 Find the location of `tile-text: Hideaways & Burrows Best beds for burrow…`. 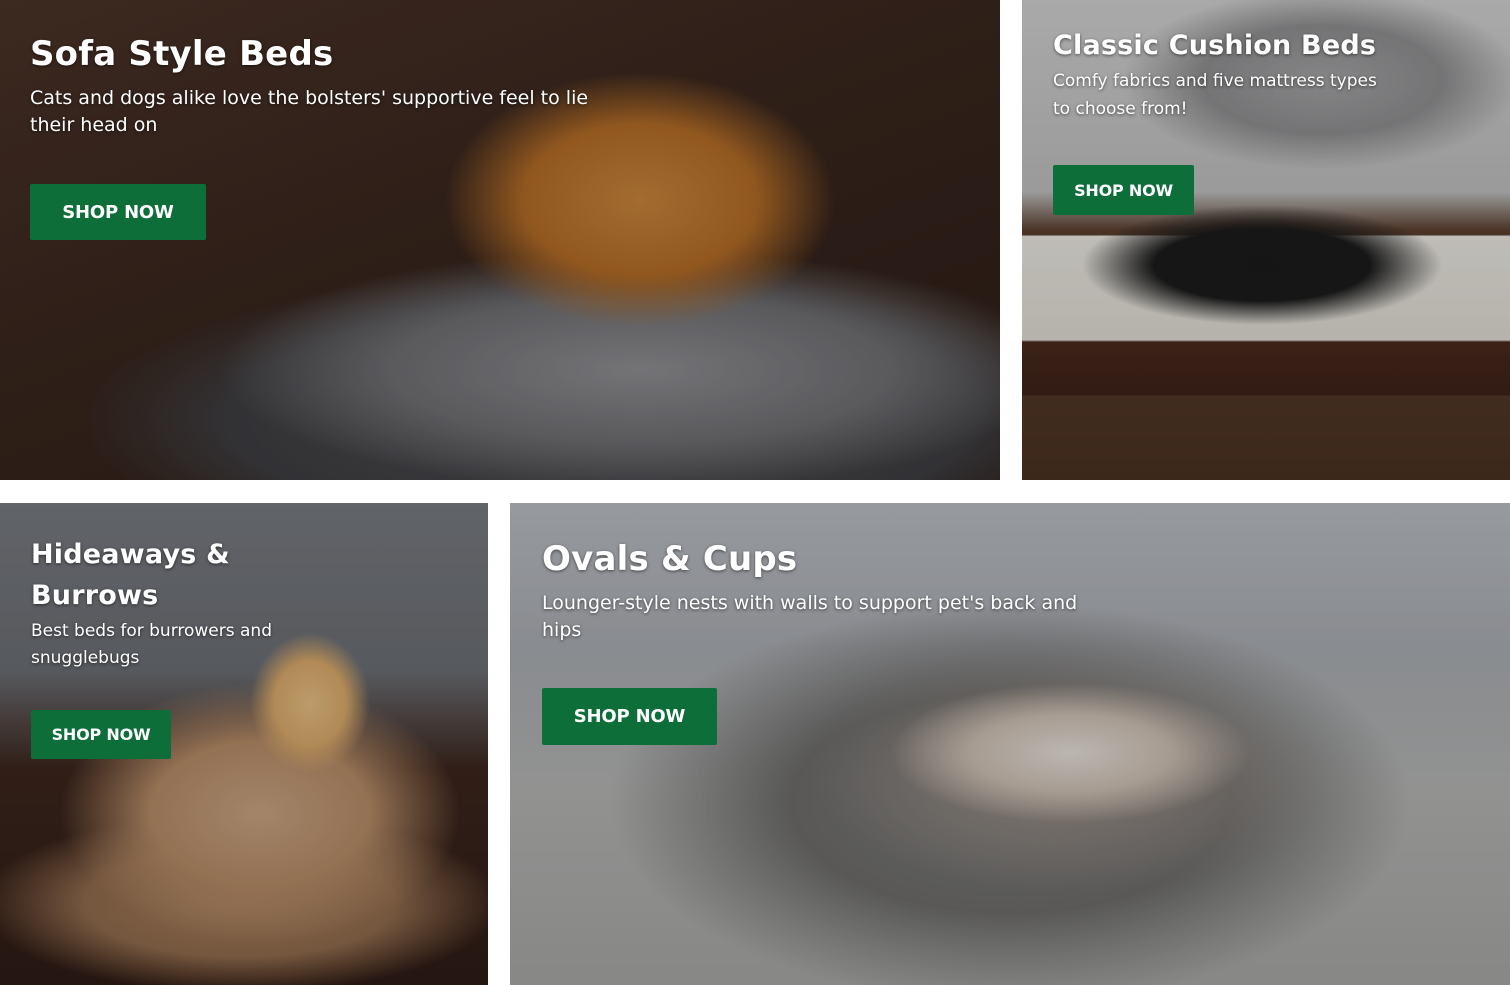

tile-text: Hideaways & Burrows Best beds for burrow… is located at coordinates (181, 603).